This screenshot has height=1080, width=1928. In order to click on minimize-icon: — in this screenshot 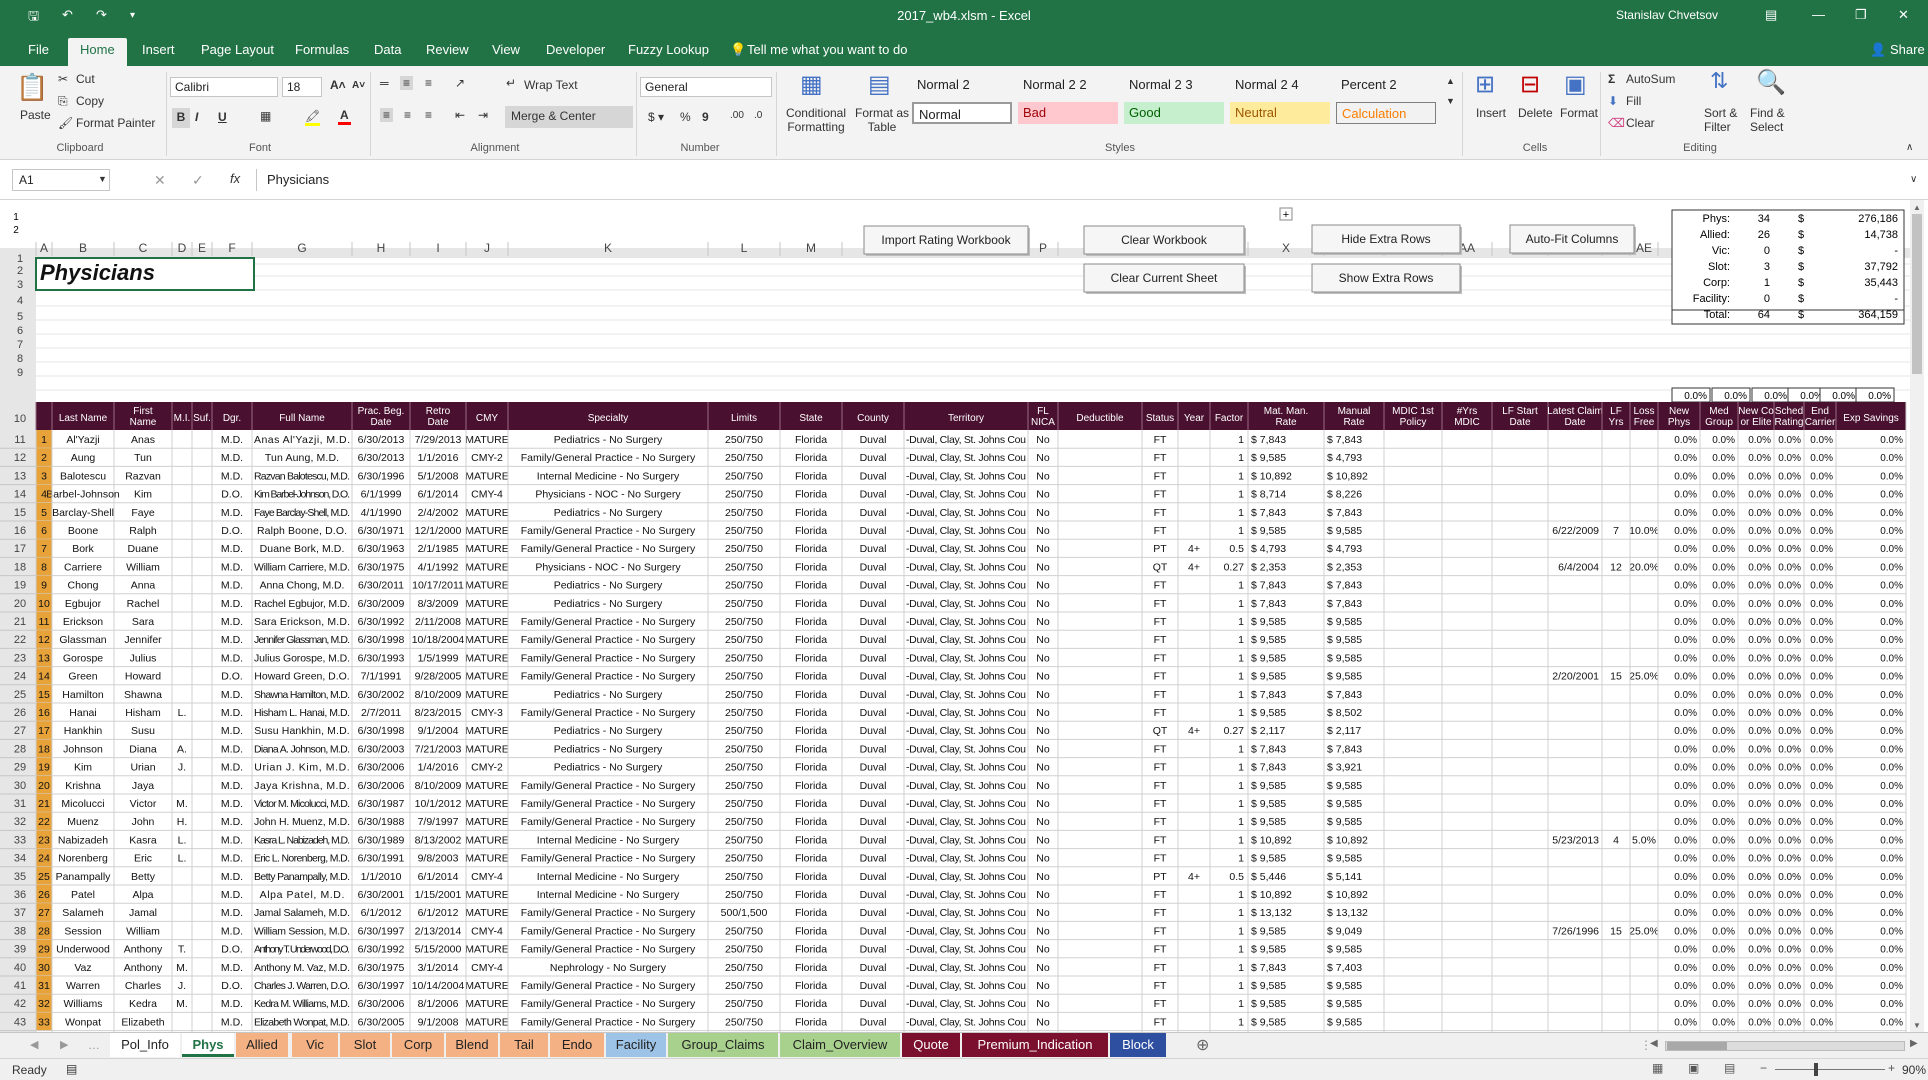, I will do `click(1818, 14)`.